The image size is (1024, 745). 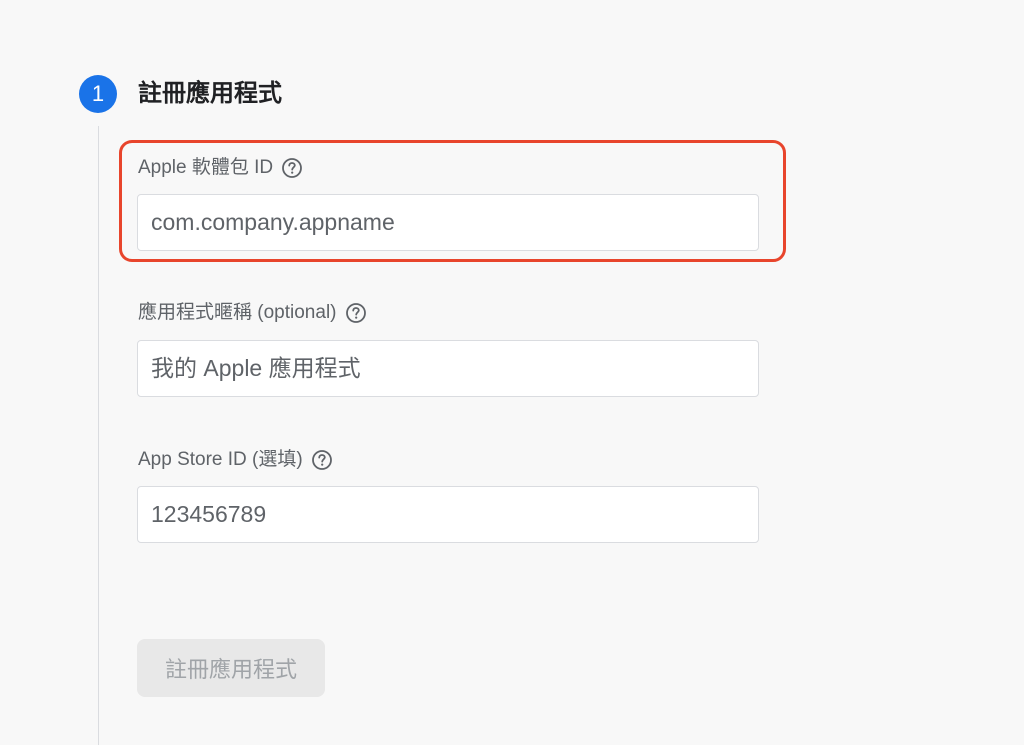 I want to click on bundle-id-label-text: Apple 軟體包 ID, so click(x=206, y=167).